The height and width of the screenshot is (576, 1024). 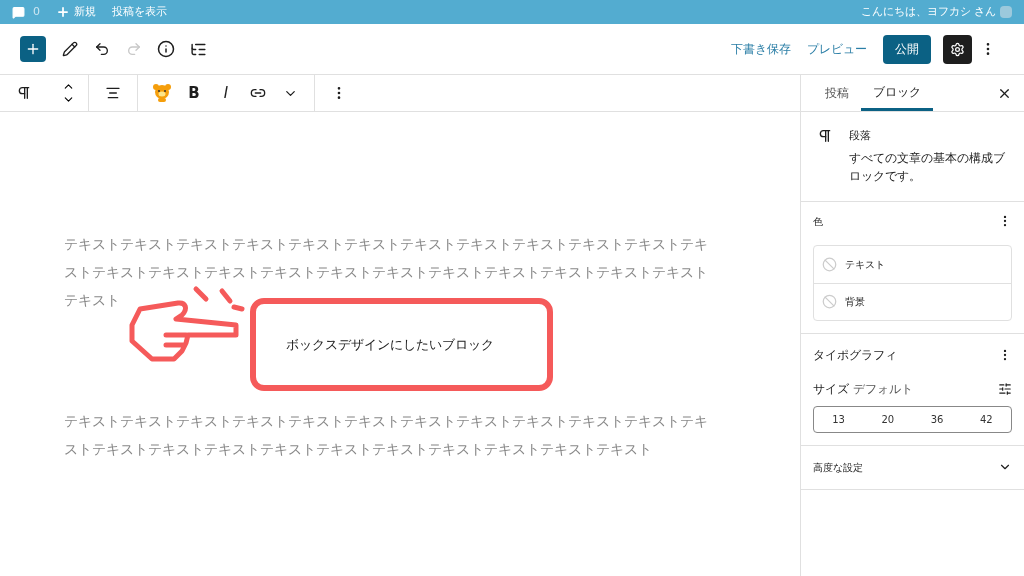 What do you see at coordinates (1005, 388) in the screenshot?
I see `custom-size-icon` at bounding box center [1005, 388].